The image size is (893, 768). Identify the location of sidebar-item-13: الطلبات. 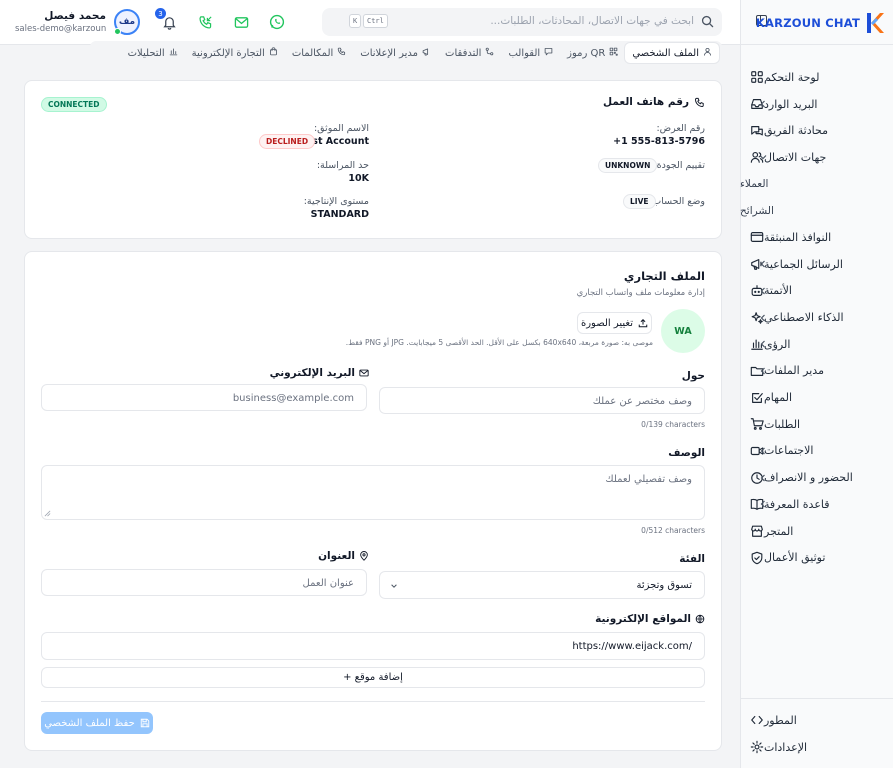
(816, 424).